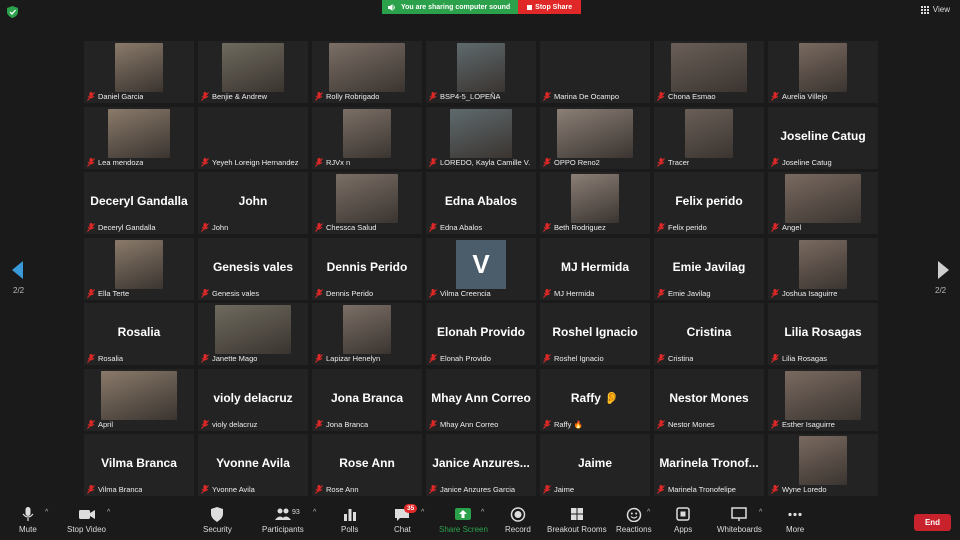 Image resolution: width=960 pixels, height=540 pixels. I want to click on audio-options-caret-icon: ^, so click(46, 512).